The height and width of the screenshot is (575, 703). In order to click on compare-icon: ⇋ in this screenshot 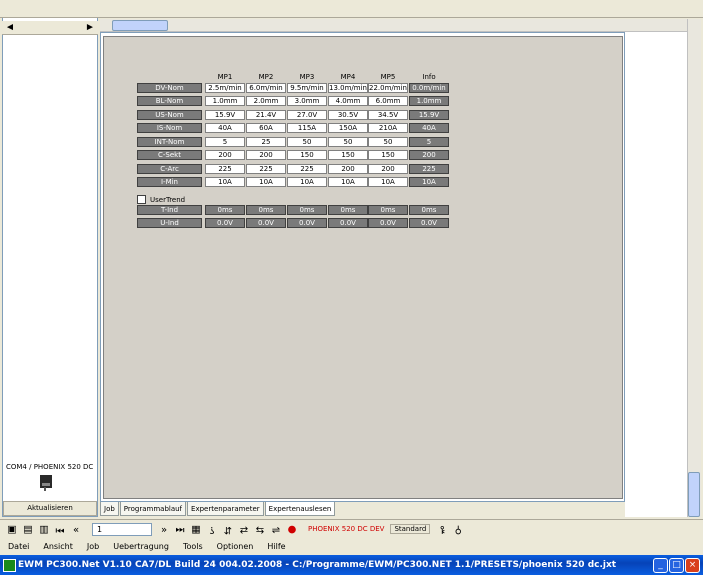, I will do `click(276, 530)`.